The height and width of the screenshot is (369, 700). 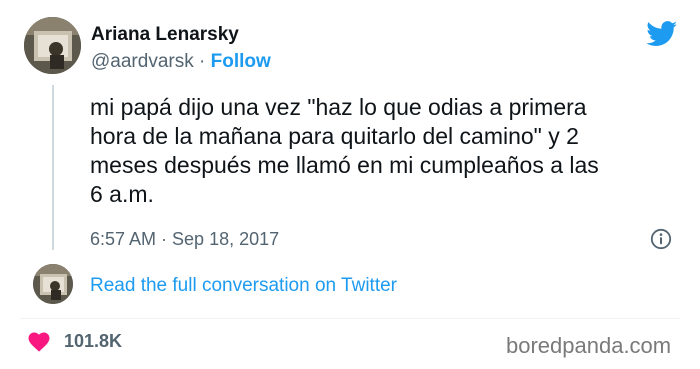 What do you see at coordinates (39, 342) in the screenshot?
I see `heart-icon` at bounding box center [39, 342].